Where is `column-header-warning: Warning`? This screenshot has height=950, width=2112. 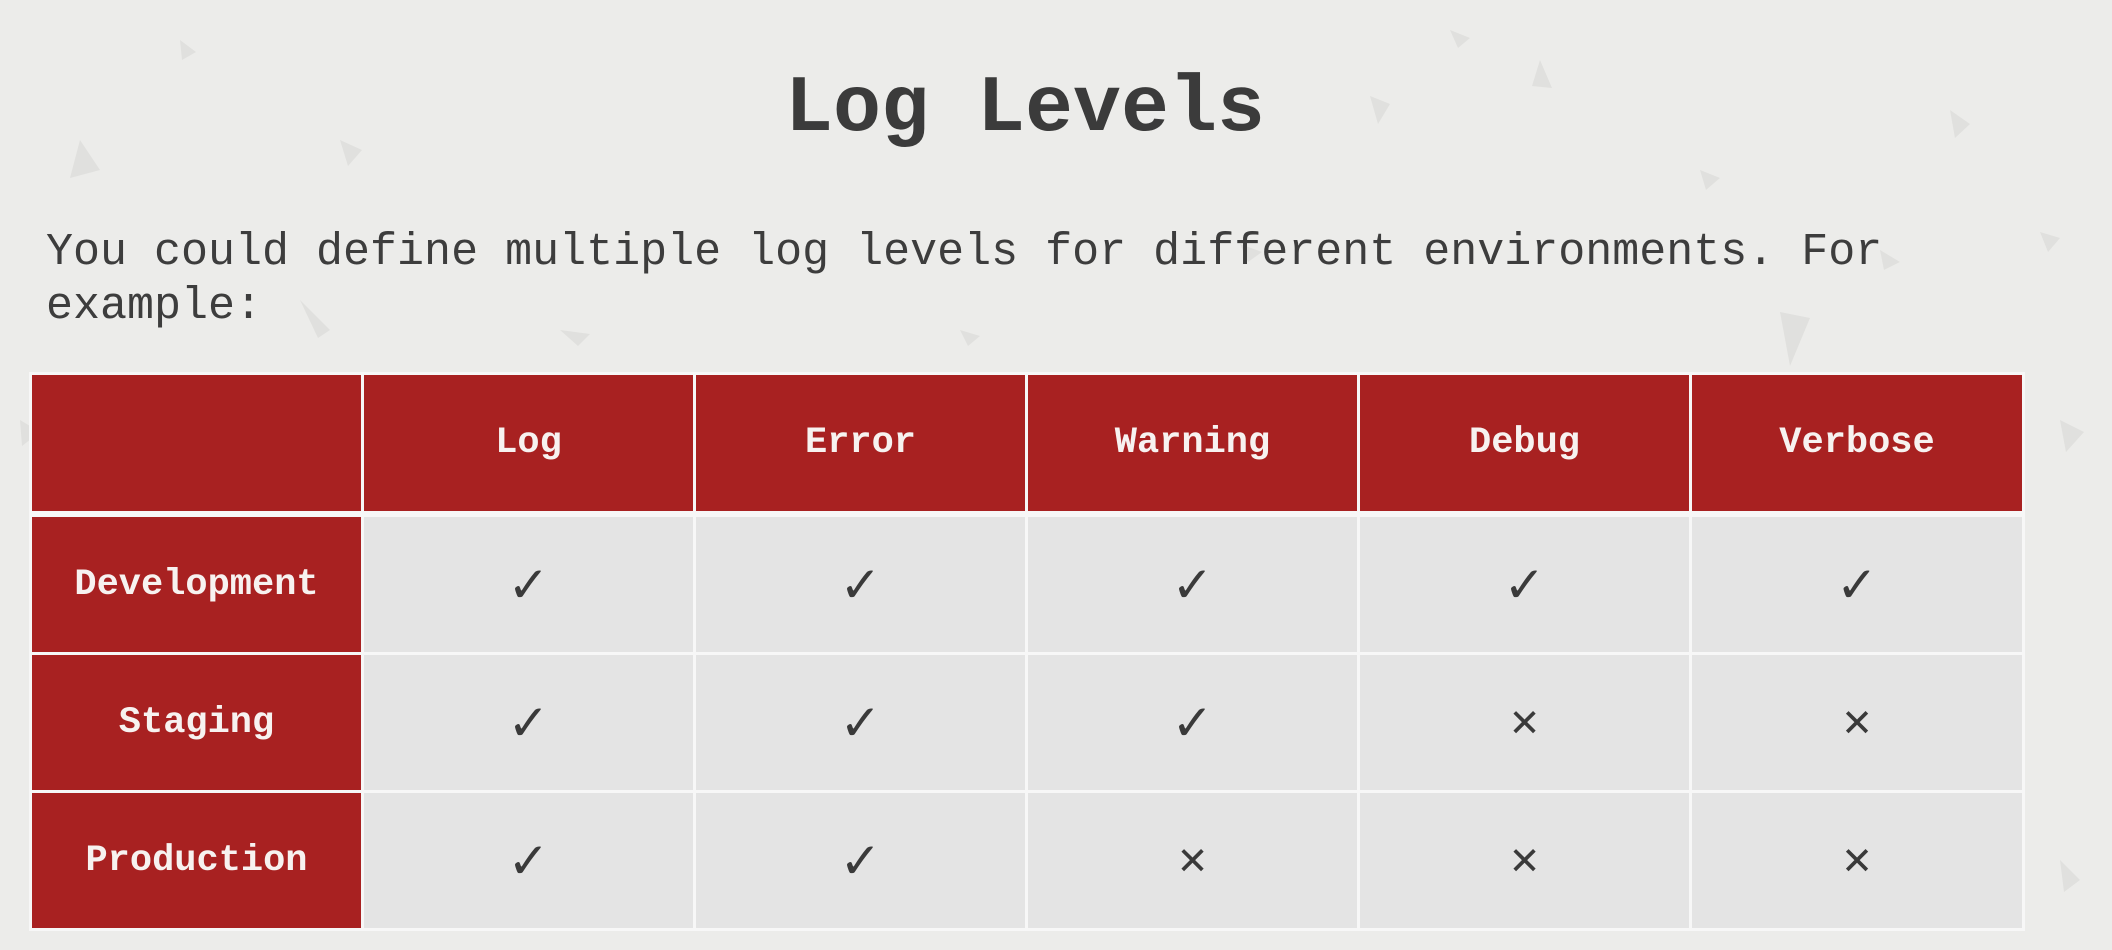
column-header-warning: Warning is located at coordinates (1192, 444).